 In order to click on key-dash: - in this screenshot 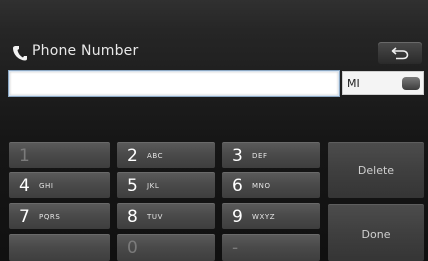, I will do `click(271, 247)`.